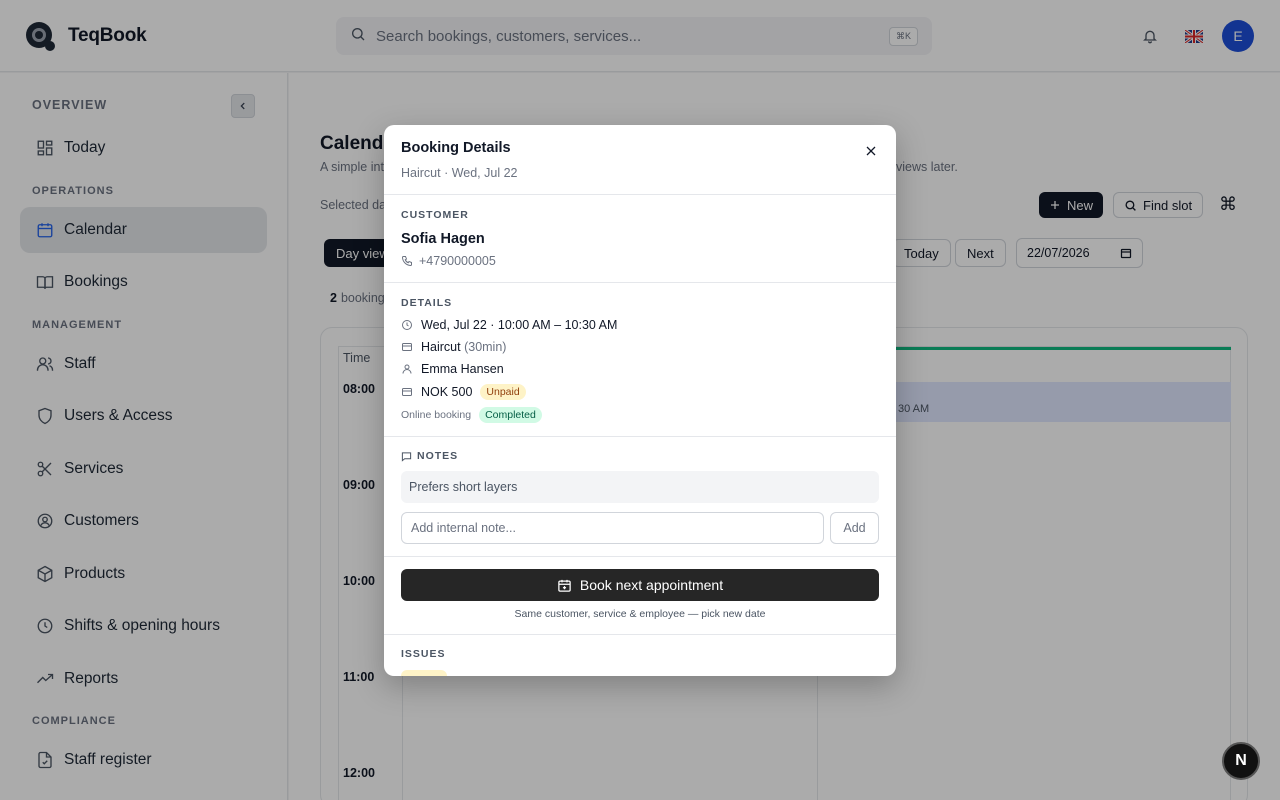 The image size is (1280, 800). Describe the element at coordinates (447, 392) in the screenshot. I see `price-value: NOK 500` at that location.